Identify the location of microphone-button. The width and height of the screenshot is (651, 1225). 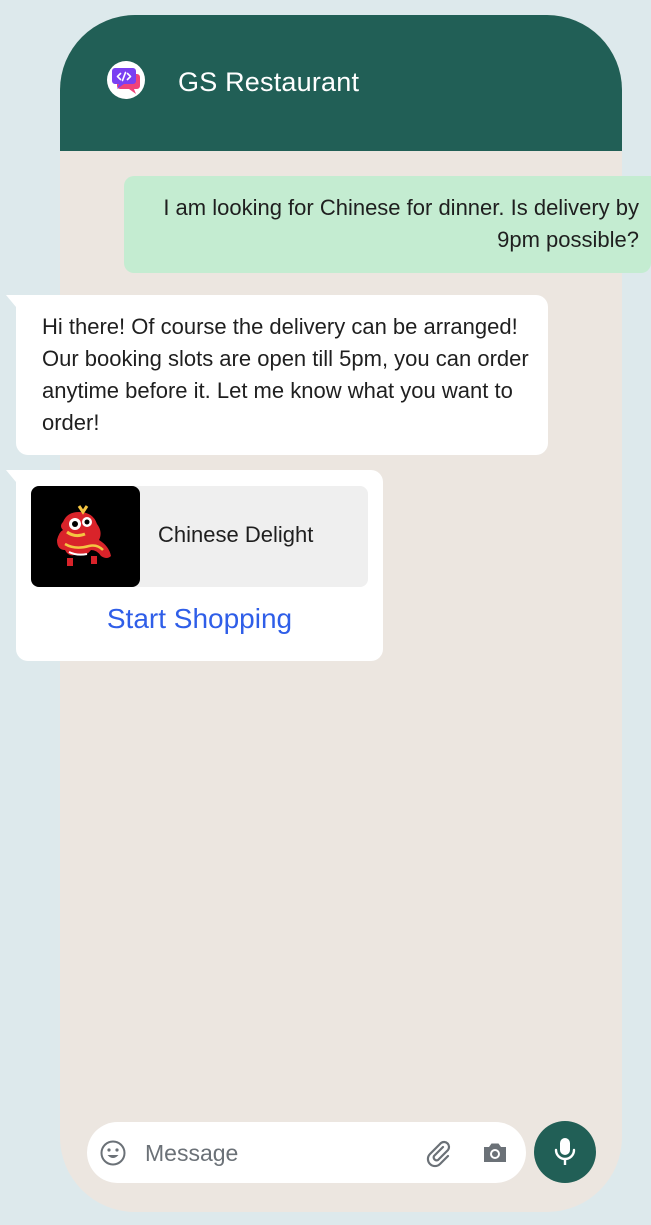
(565, 1152).